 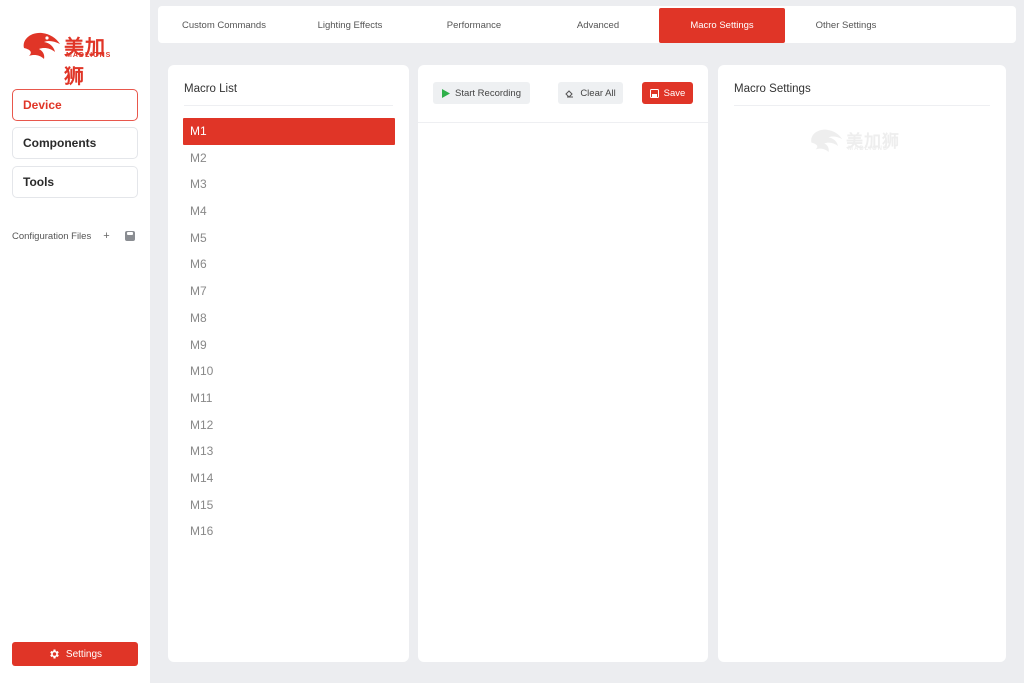 What do you see at coordinates (85, 61) in the screenshot?
I see `brand-name-cn: 美加狮` at bounding box center [85, 61].